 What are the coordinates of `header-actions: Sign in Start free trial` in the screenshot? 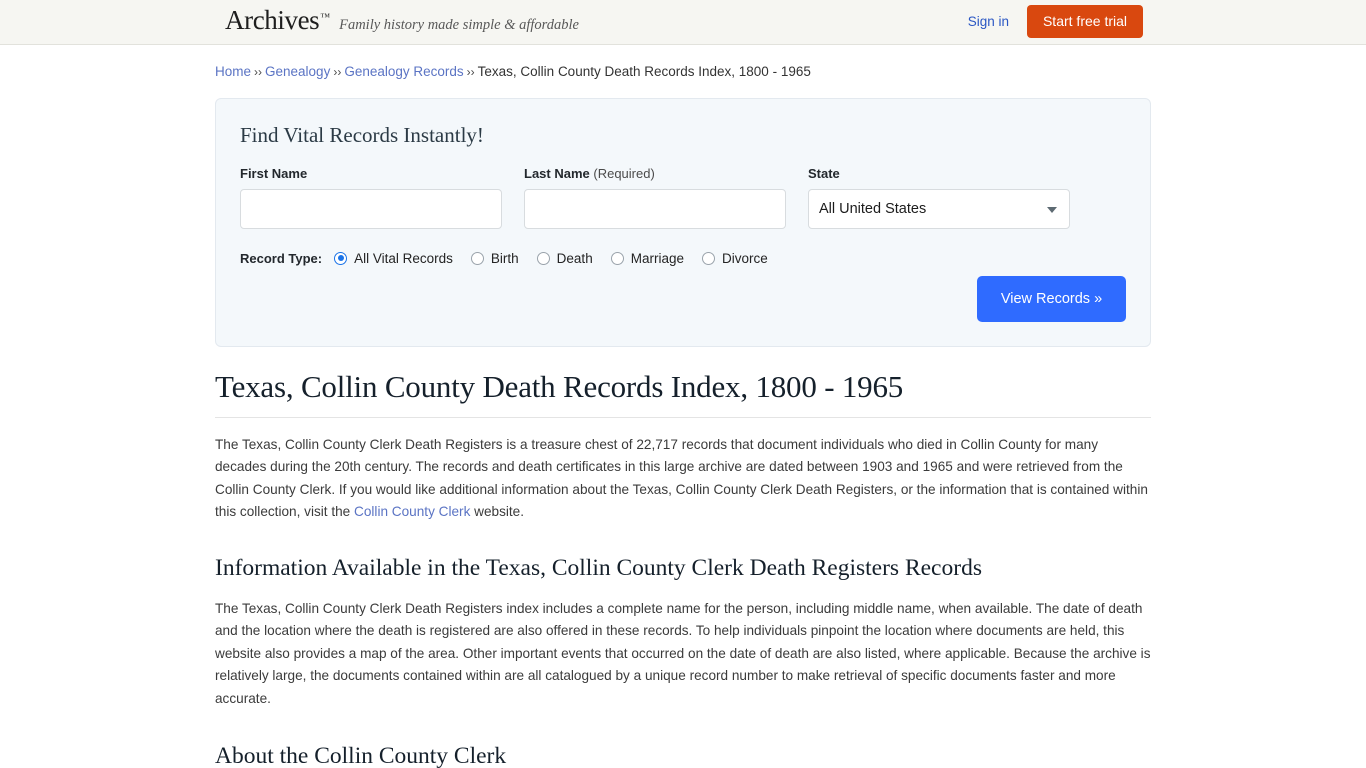 It's located at (1055, 21).